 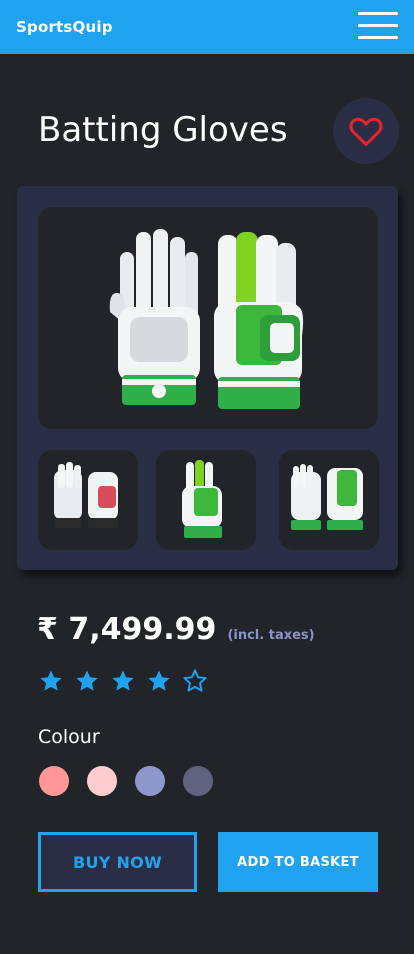 What do you see at coordinates (102, 781) in the screenshot?
I see `colour-swatch-light-pink` at bounding box center [102, 781].